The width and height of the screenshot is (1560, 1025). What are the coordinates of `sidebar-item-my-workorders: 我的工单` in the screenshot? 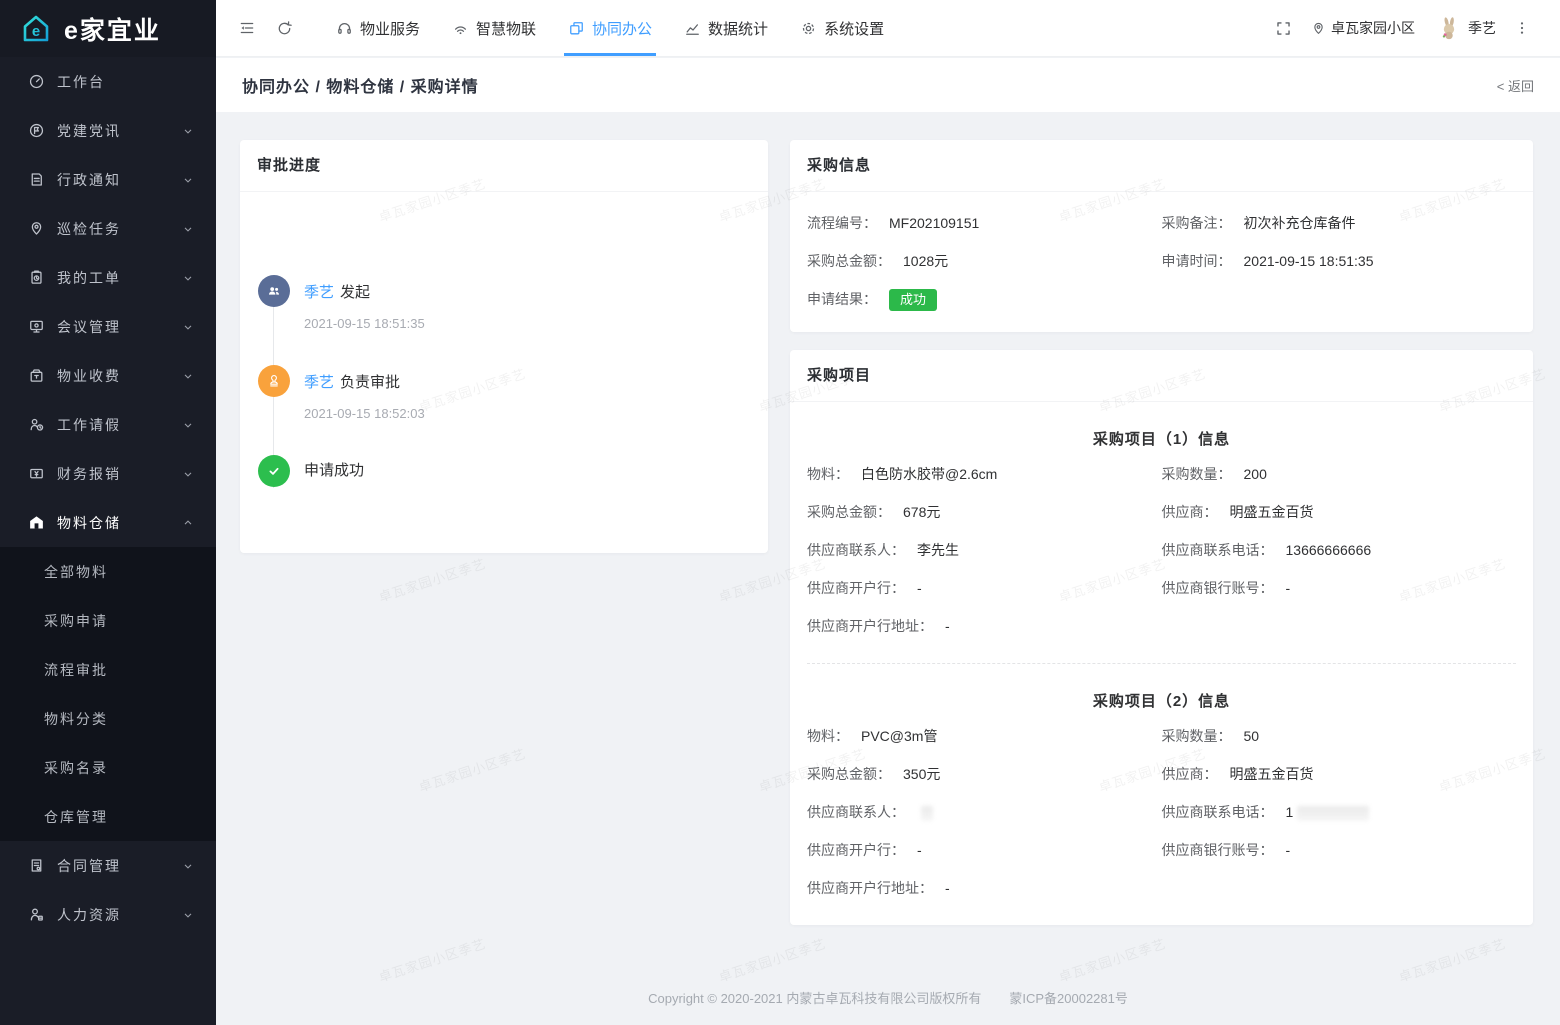 It's located at (108, 277).